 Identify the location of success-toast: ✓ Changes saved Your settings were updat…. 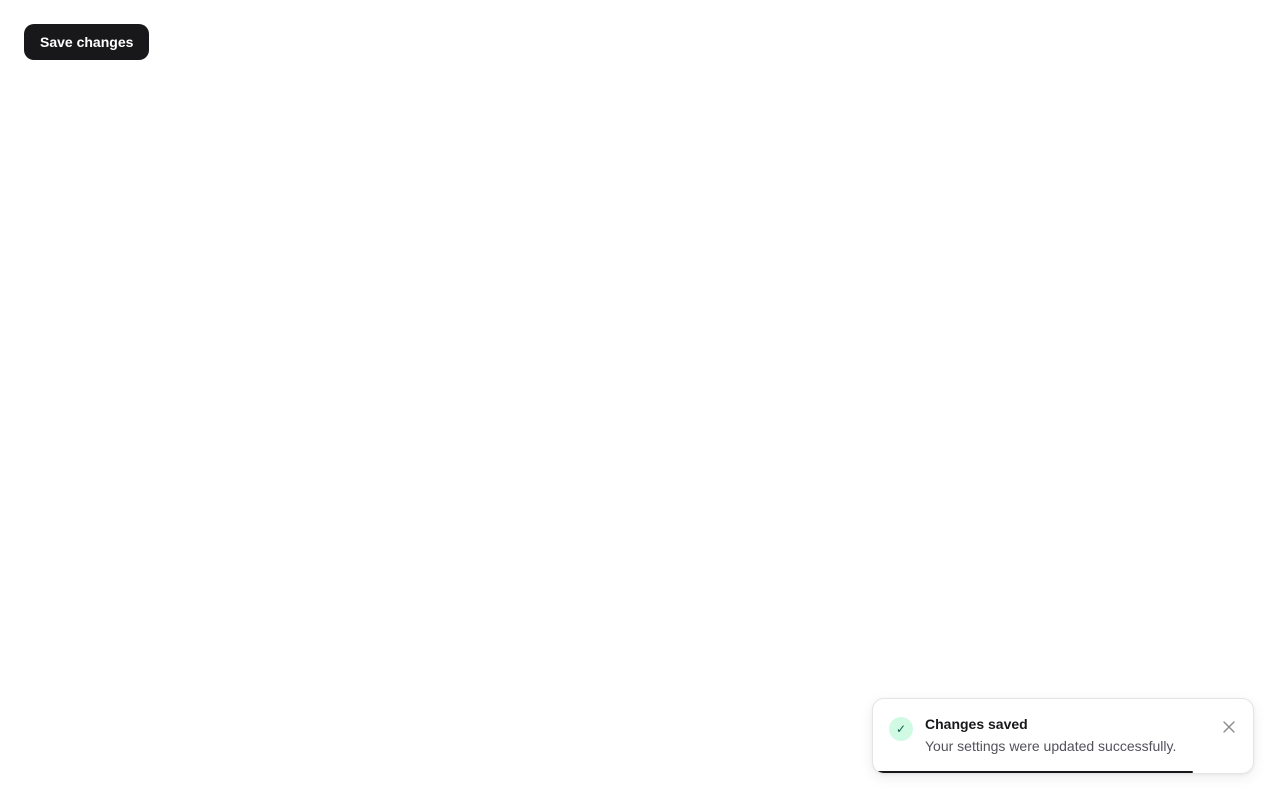
(1063, 736).